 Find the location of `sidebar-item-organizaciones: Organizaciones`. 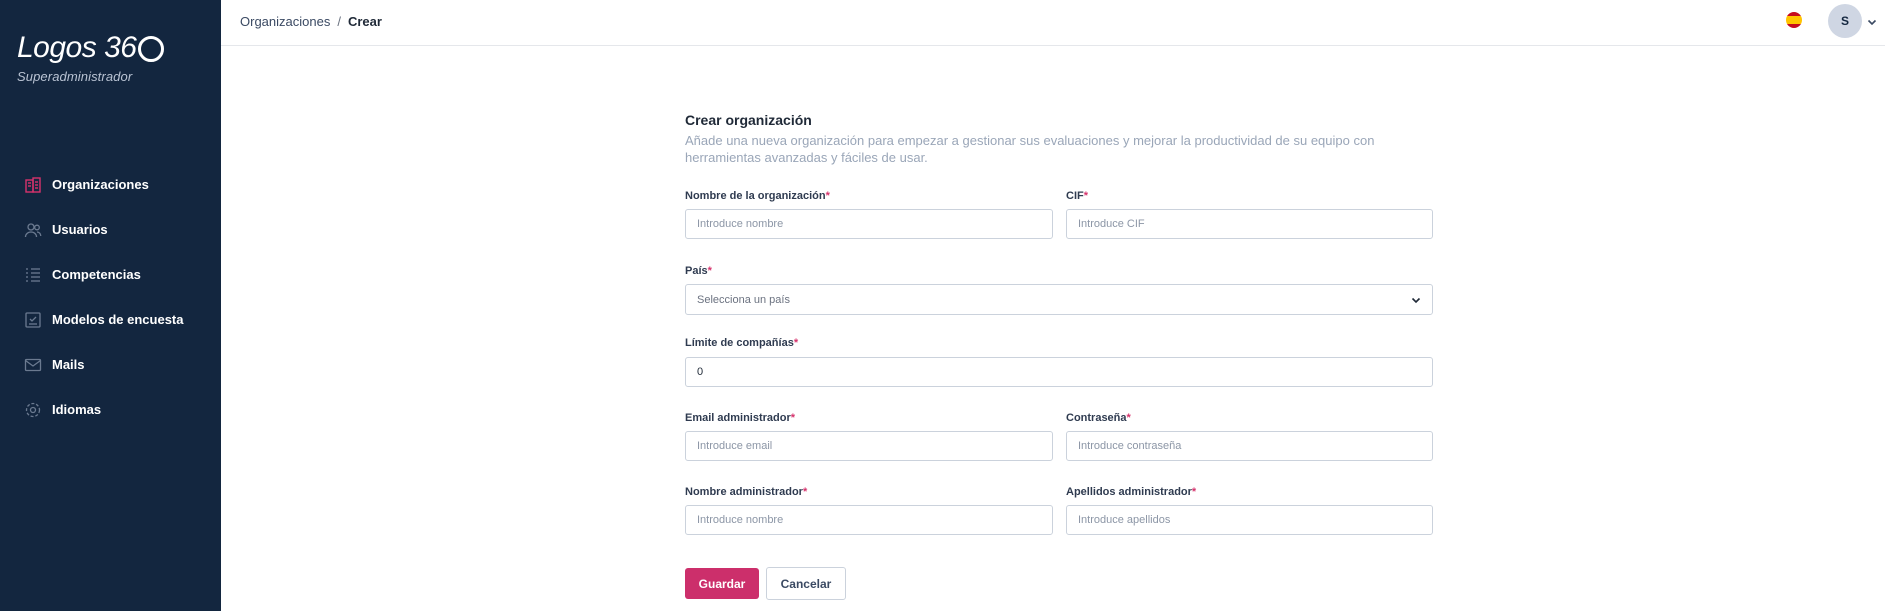

sidebar-item-organizaciones: Organizaciones is located at coordinates (110, 184).